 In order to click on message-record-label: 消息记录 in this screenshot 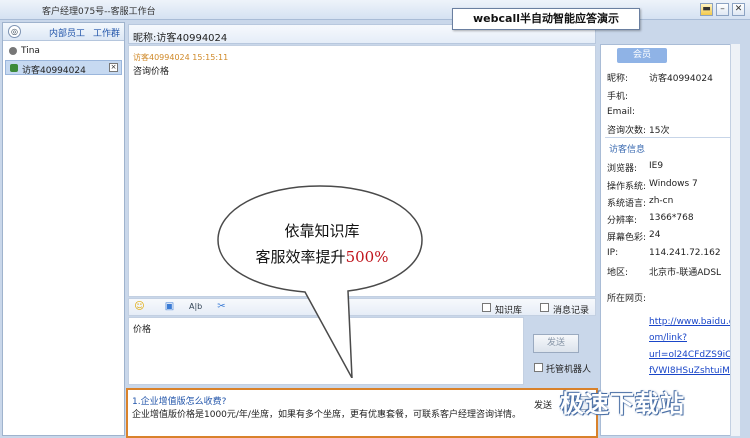, I will do `click(571, 309)`.